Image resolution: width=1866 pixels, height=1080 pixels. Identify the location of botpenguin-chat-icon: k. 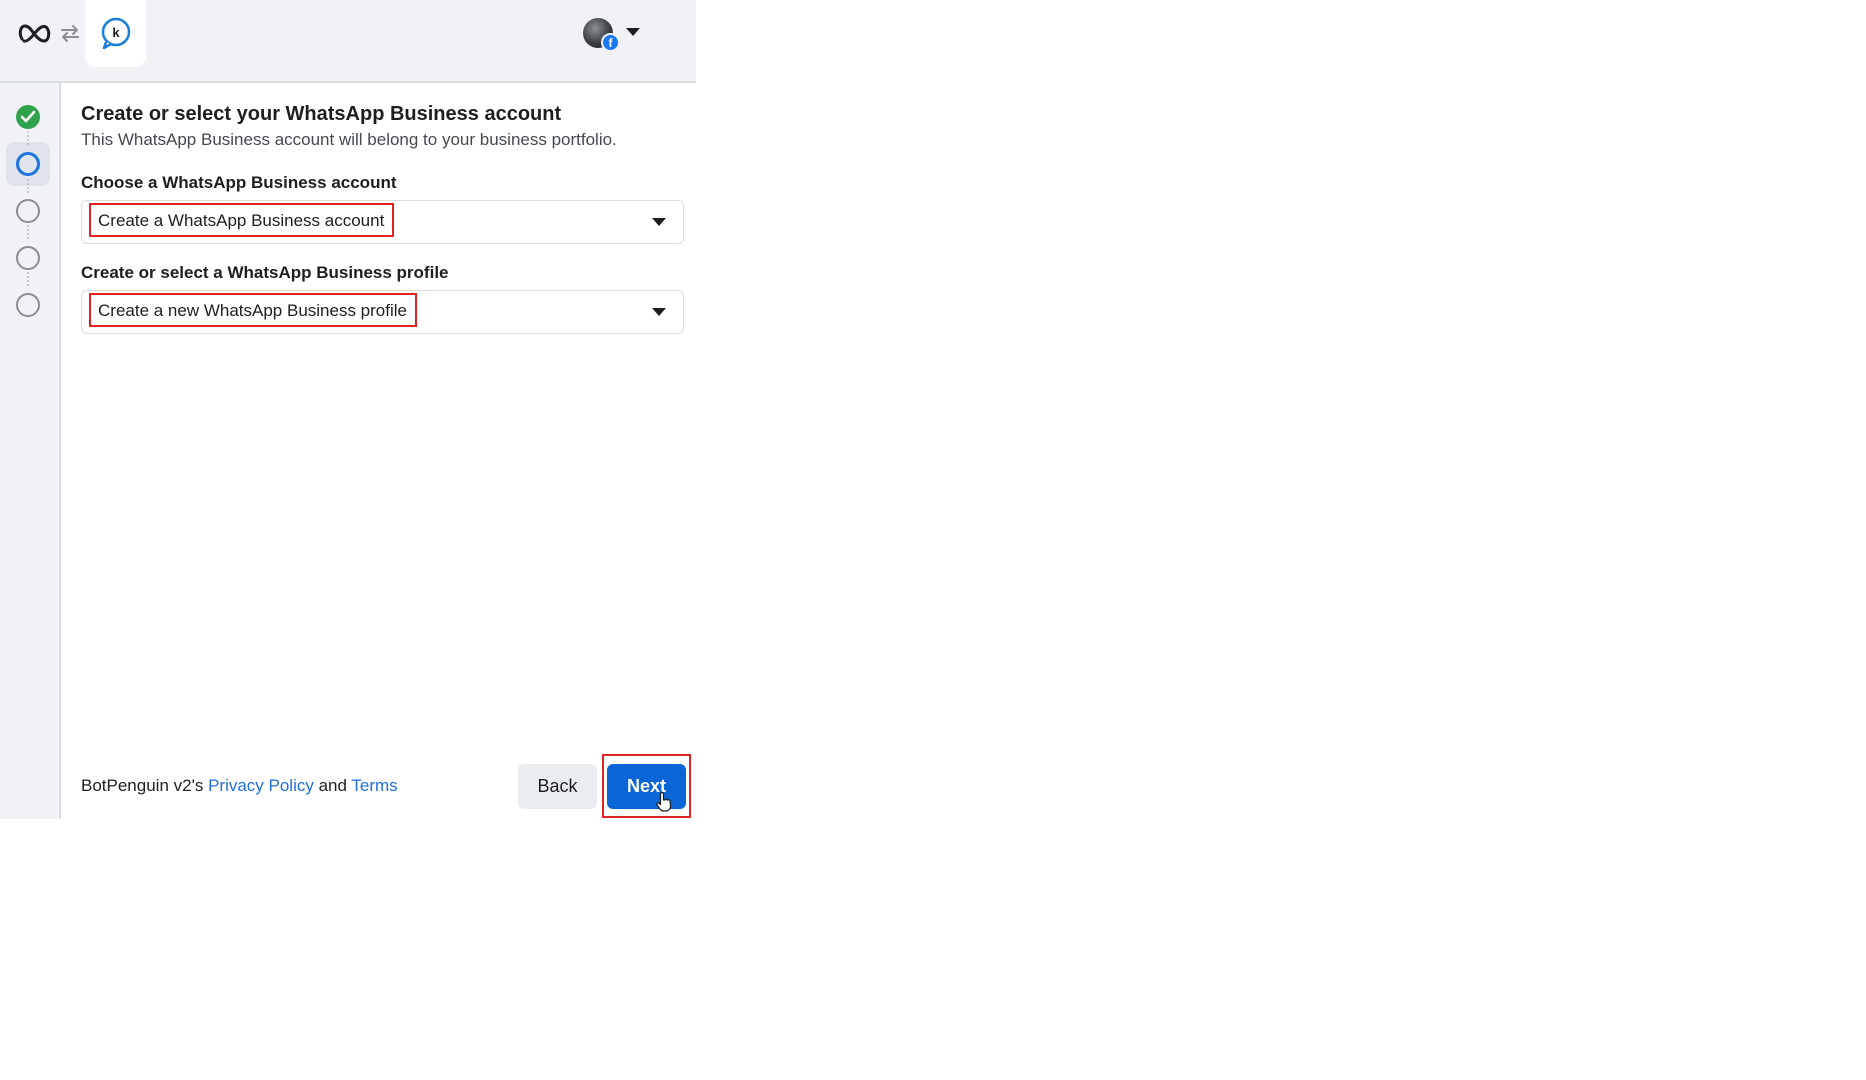
(116, 33).